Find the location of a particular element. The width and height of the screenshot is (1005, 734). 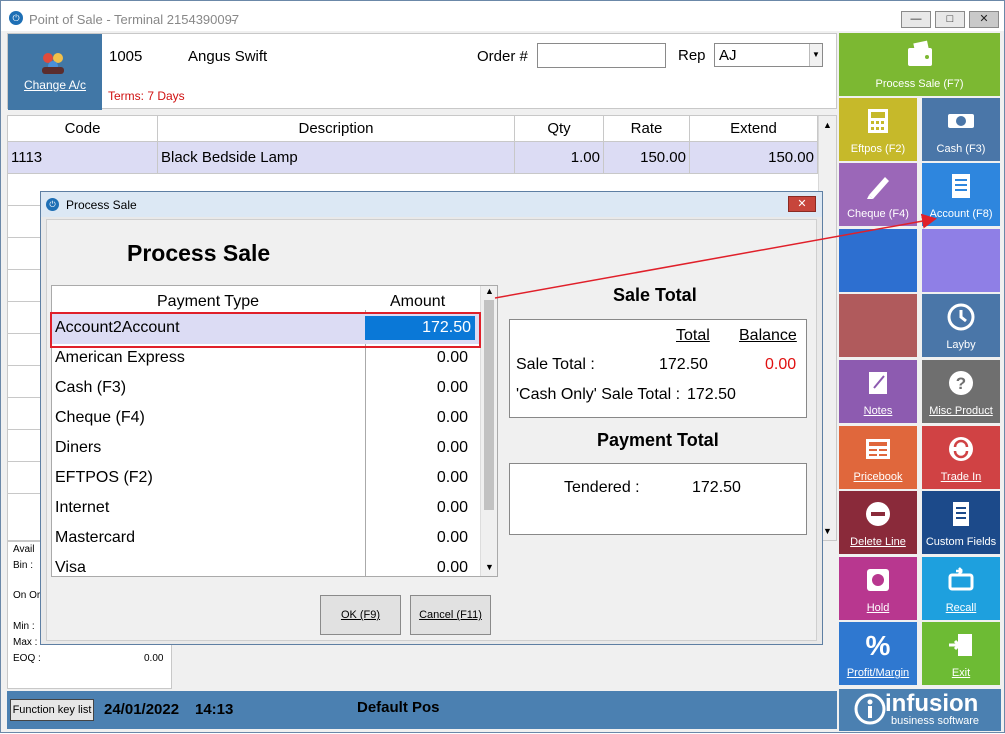

payment-row: Cash (F3) 0.00 is located at coordinates (266, 389).